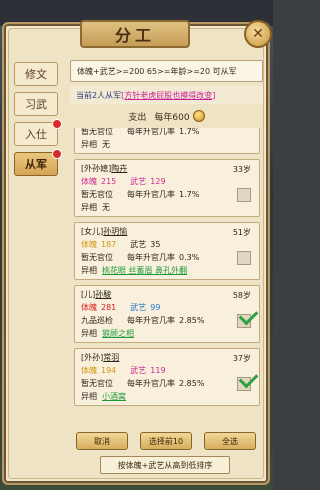 This screenshot has width=320, height=490. Describe the element at coordinates (109, 370) in the screenshot. I see `physique-value: 194` at that location.